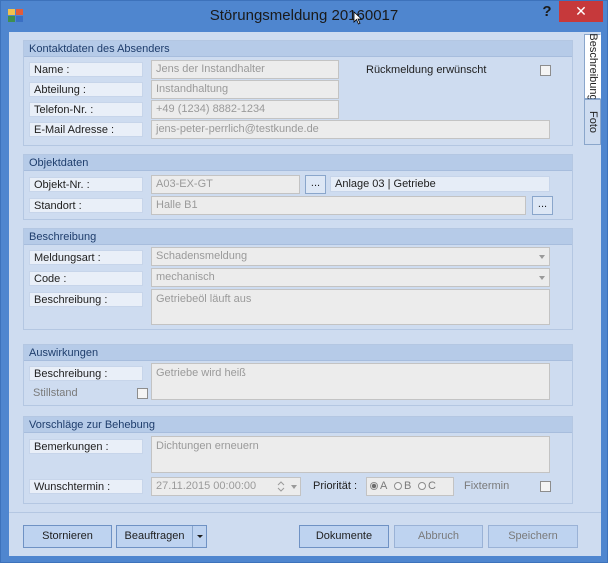 The image size is (608, 563). Describe the element at coordinates (545, 70) in the screenshot. I see `feedback-checkbox` at that location.